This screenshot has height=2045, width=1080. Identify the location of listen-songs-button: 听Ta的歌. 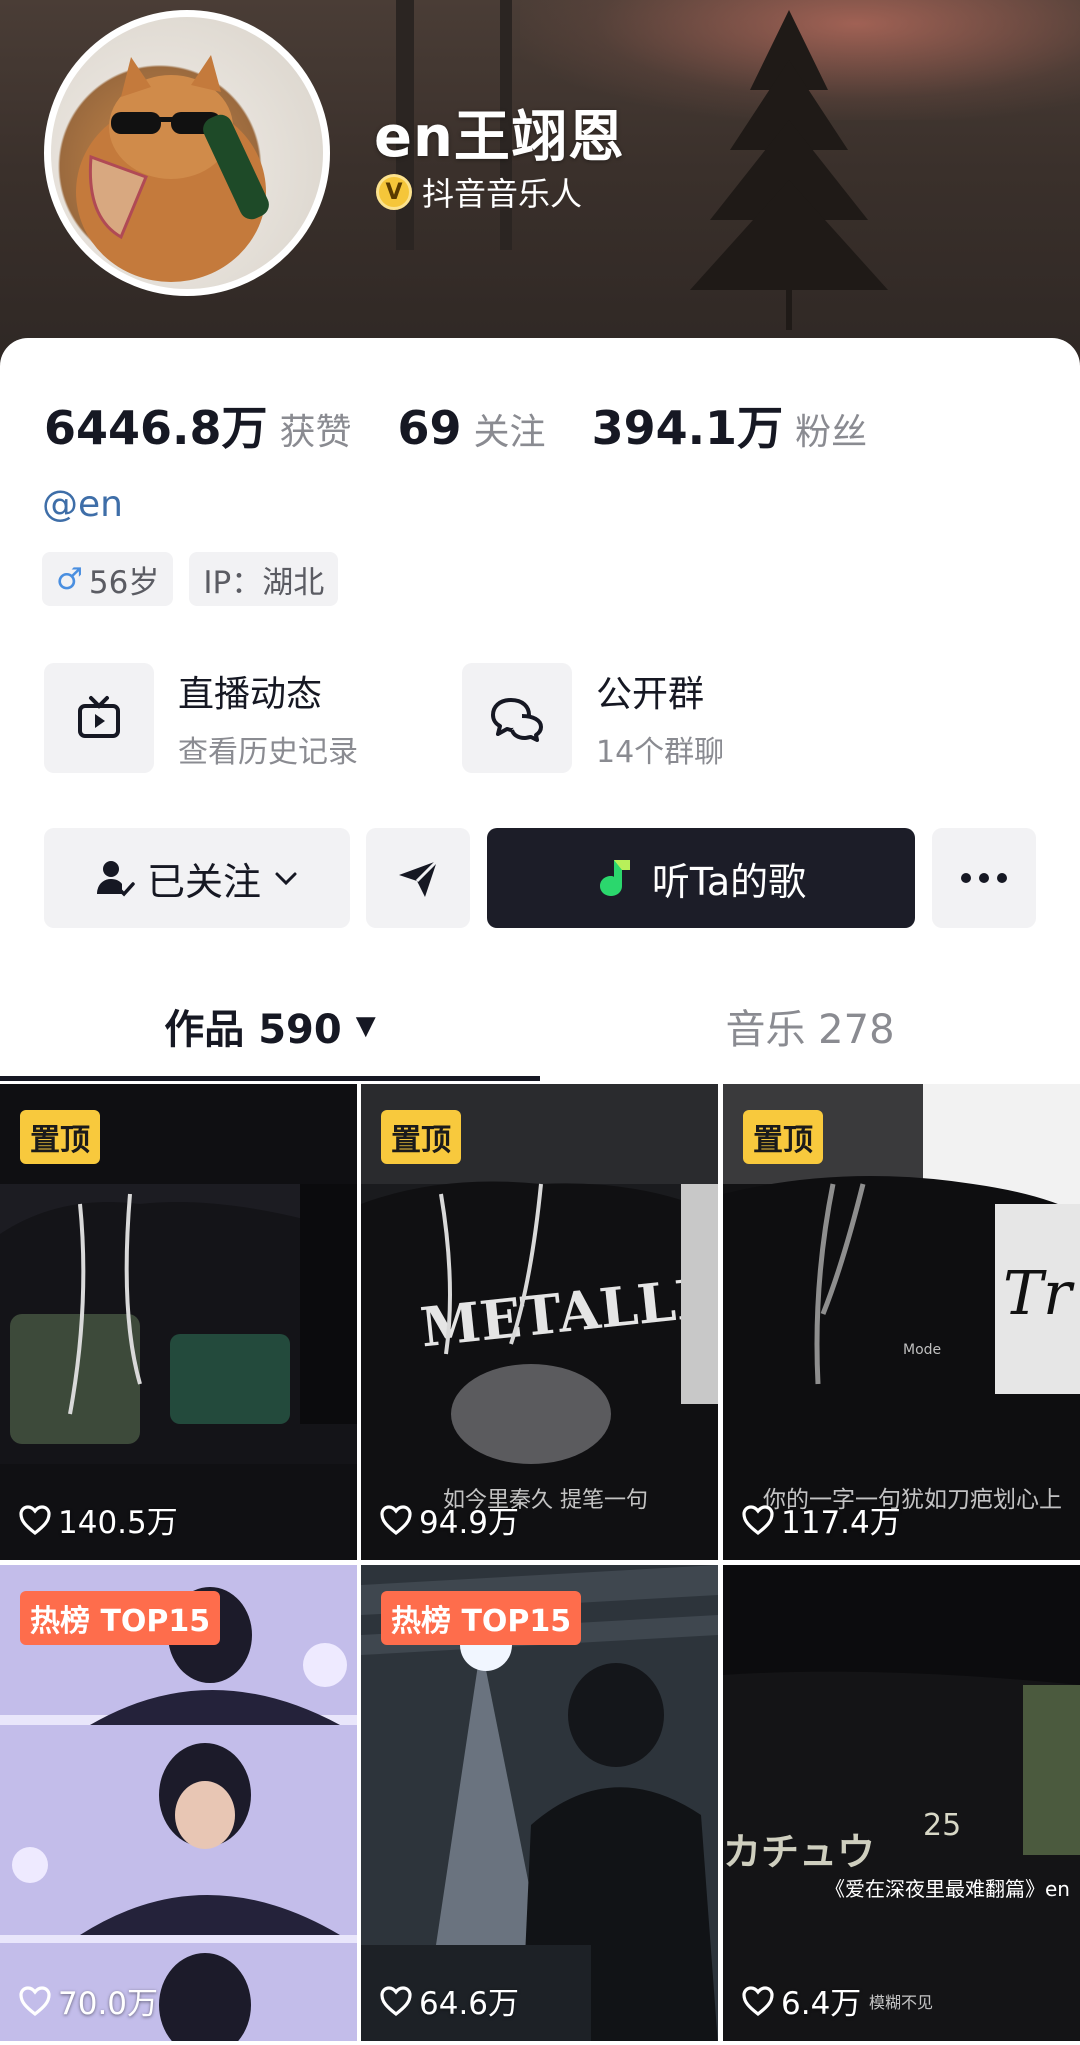
(701, 878).